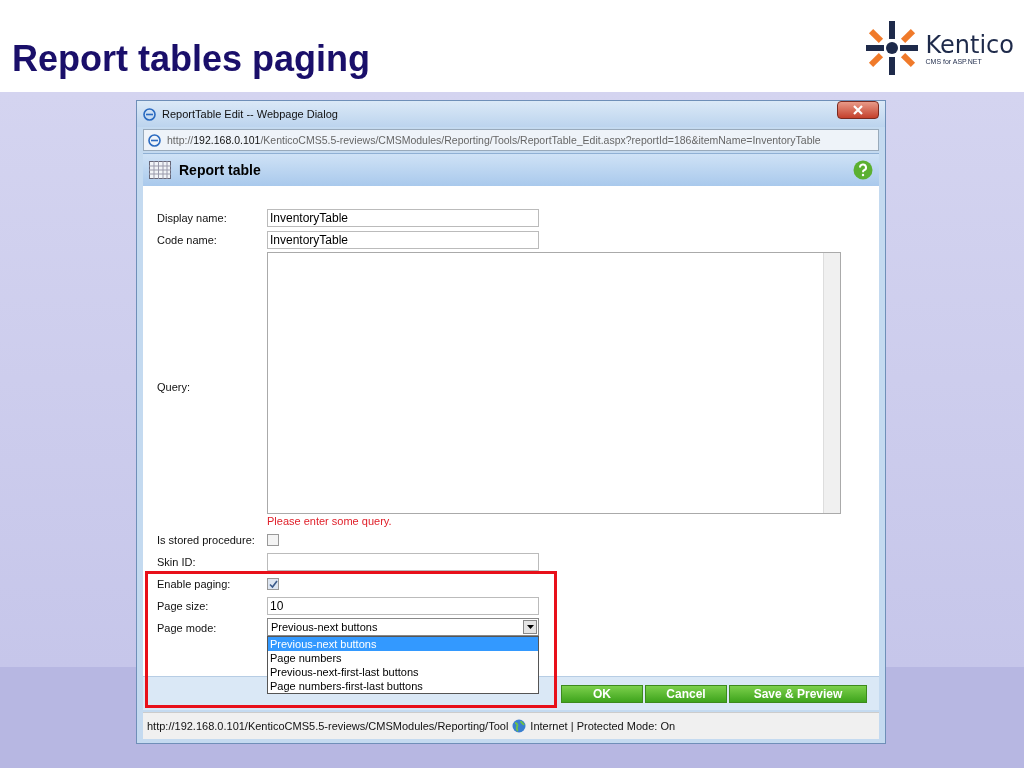 The image size is (1024, 768). What do you see at coordinates (187, 628) in the screenshot?
I see `field-label: Page mode:` at bounding box center [187, 628].